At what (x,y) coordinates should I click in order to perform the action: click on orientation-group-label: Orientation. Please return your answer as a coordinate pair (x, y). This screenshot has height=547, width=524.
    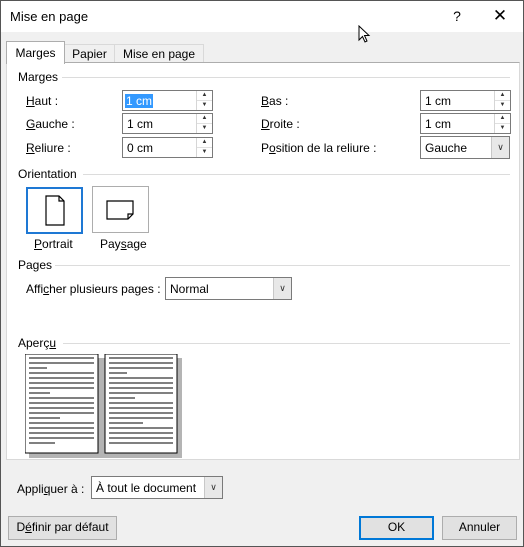
    Looking at the image, I should click on (47, 174).